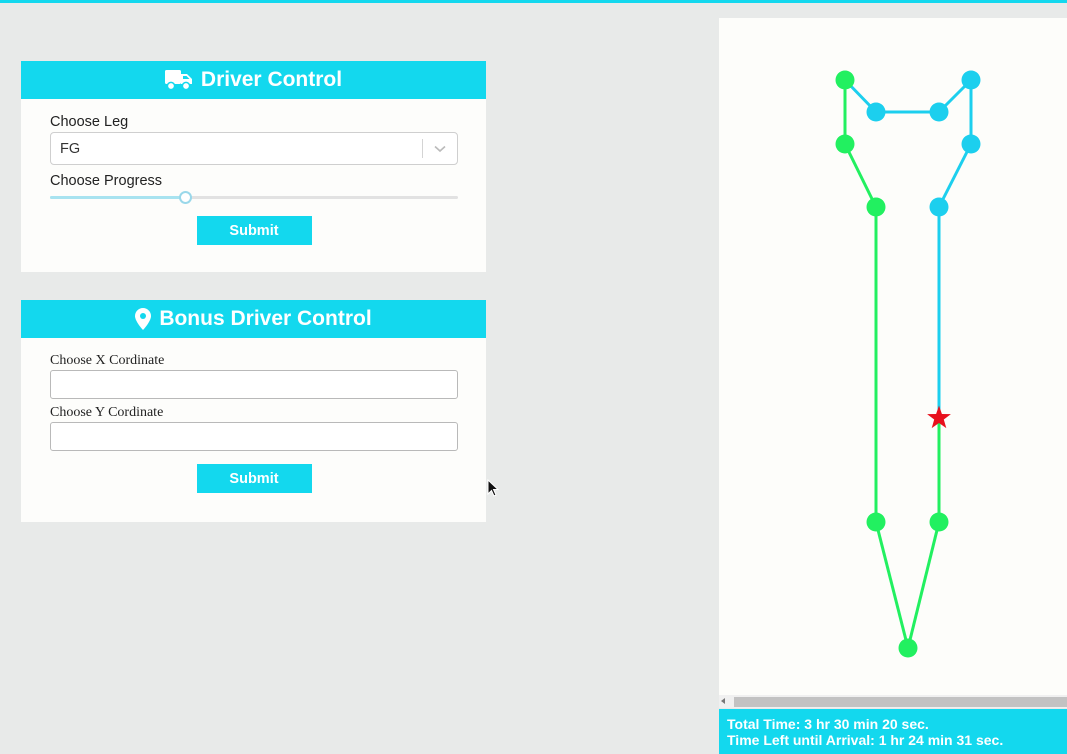  What do you see at coordinates (185, 197) in the screenshot?
I see `slider-handle` at bounding box center [185, 197].